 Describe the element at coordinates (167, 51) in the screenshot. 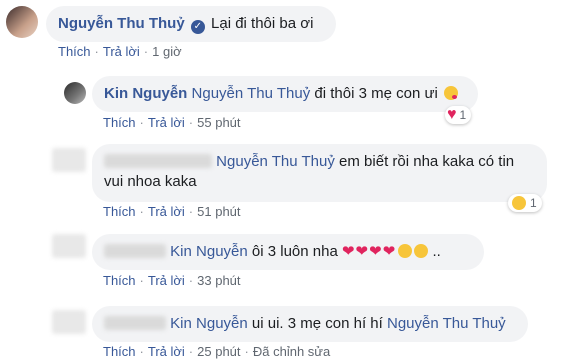

I see `comment-time: 1 giờ` at that location.